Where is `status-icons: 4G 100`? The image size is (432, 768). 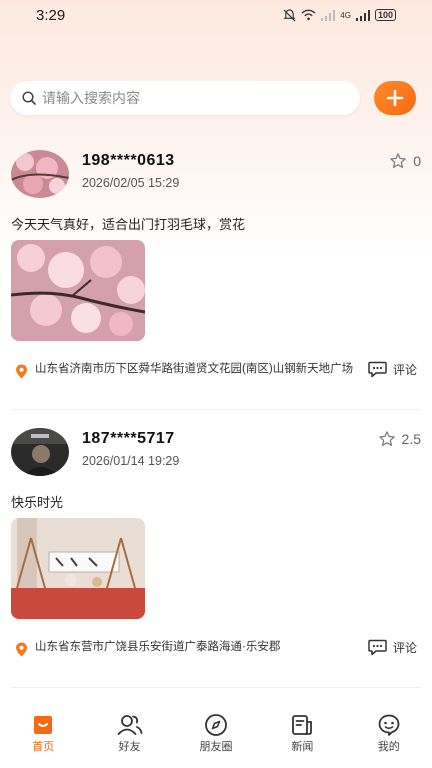 status-icons: 4G 100 is located at coordinates (339, 15).